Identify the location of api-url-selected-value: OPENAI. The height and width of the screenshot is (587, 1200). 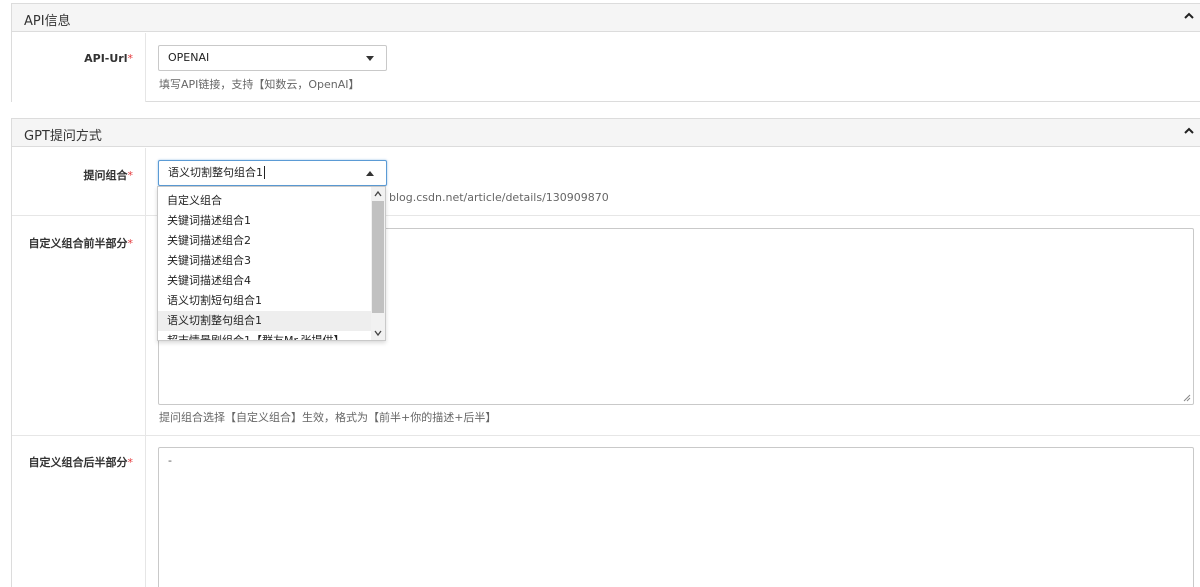
(189, 57).